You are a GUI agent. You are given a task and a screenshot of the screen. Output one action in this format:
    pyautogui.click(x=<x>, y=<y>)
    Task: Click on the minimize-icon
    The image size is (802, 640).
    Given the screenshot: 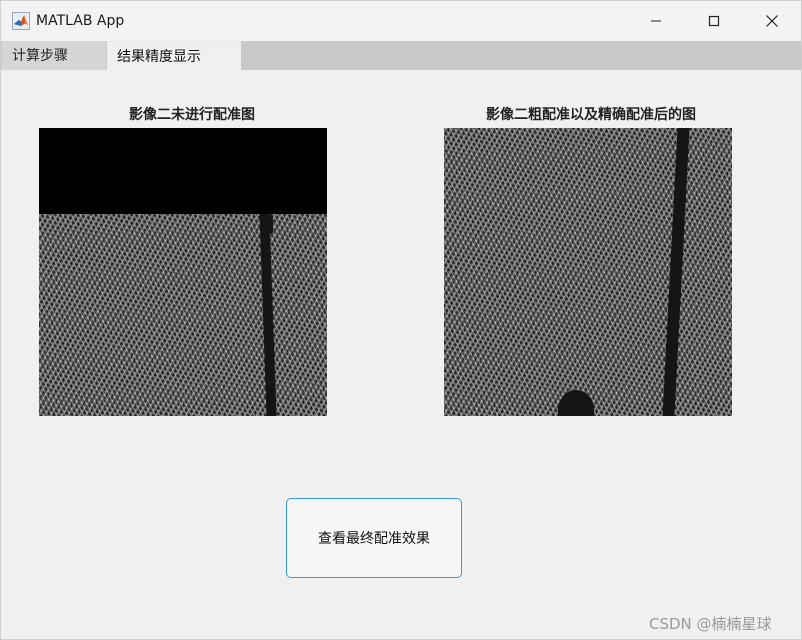 What is the action you would take?
    pyautogui.click(x=656, y=21)
    